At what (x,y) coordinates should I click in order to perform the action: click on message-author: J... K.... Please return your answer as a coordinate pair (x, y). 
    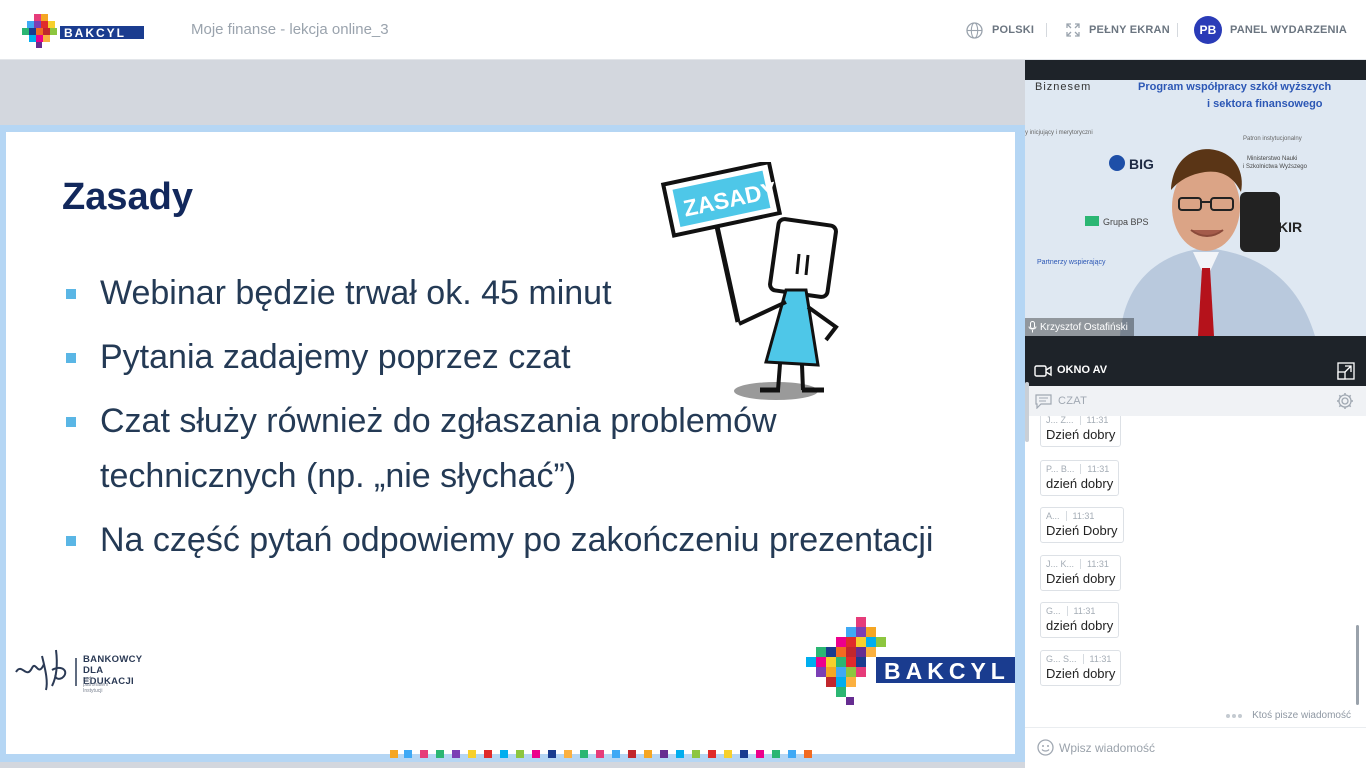
    Looking at the image, I should click on (1060, 564).